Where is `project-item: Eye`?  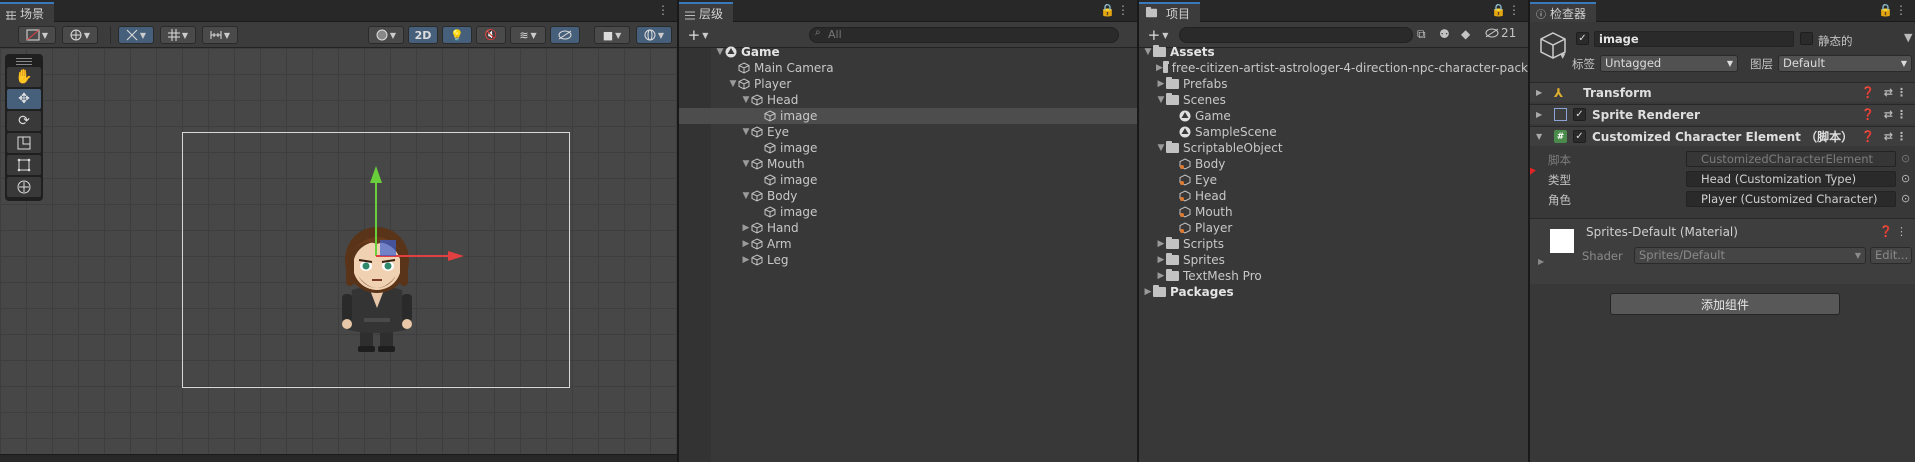 project-item: Eye is located at coordinates (1333, 180).